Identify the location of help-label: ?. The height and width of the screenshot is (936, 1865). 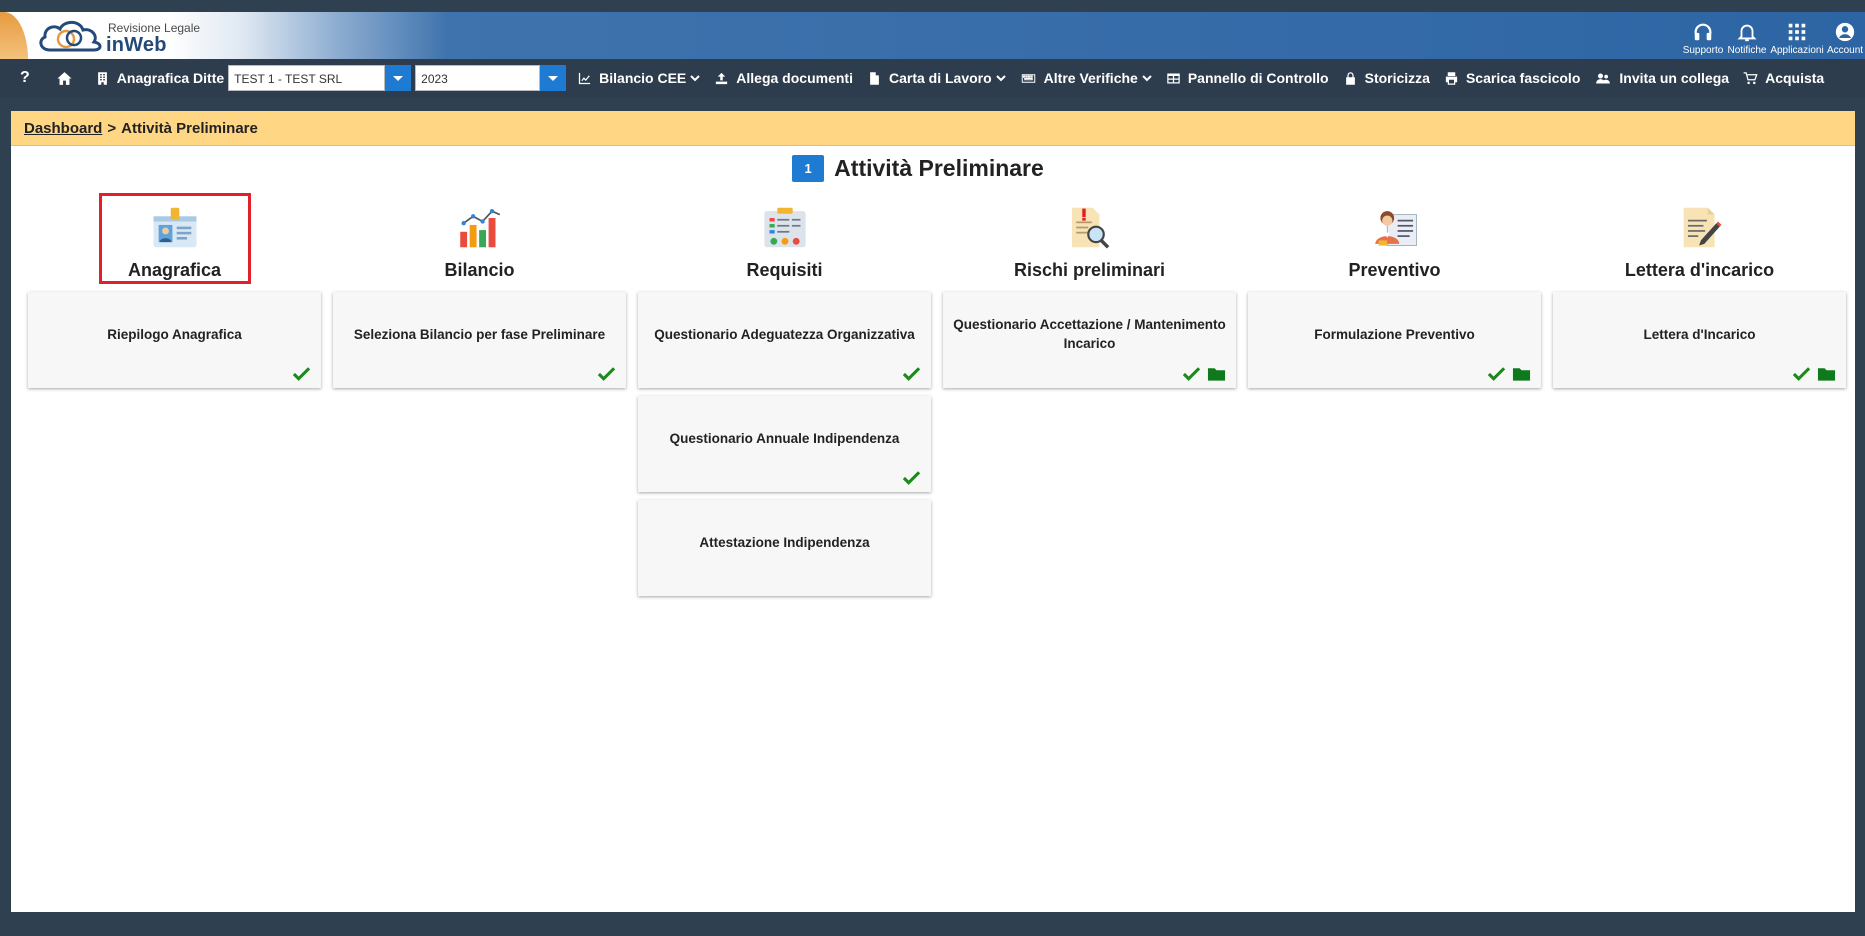
(25, 77).